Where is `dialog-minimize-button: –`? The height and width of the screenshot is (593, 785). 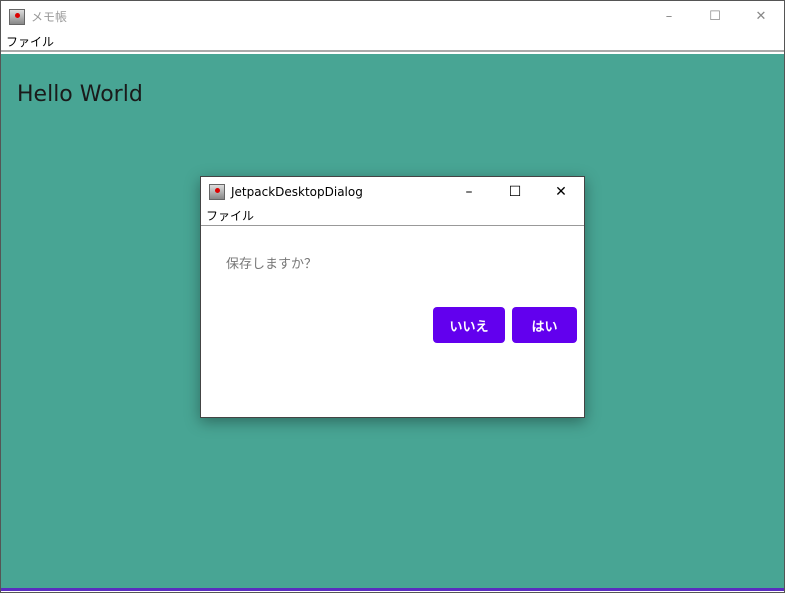 dialog-minimize-button: – is located at coordinates (469, 191).